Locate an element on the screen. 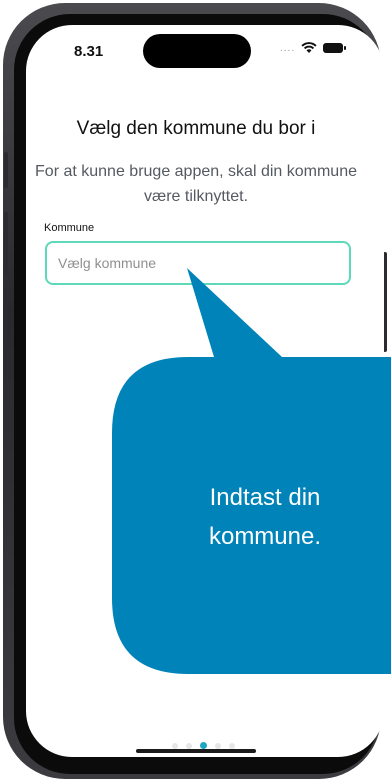  tooltip-text: Indtast din kommune. is located at coordinates (265, 517).